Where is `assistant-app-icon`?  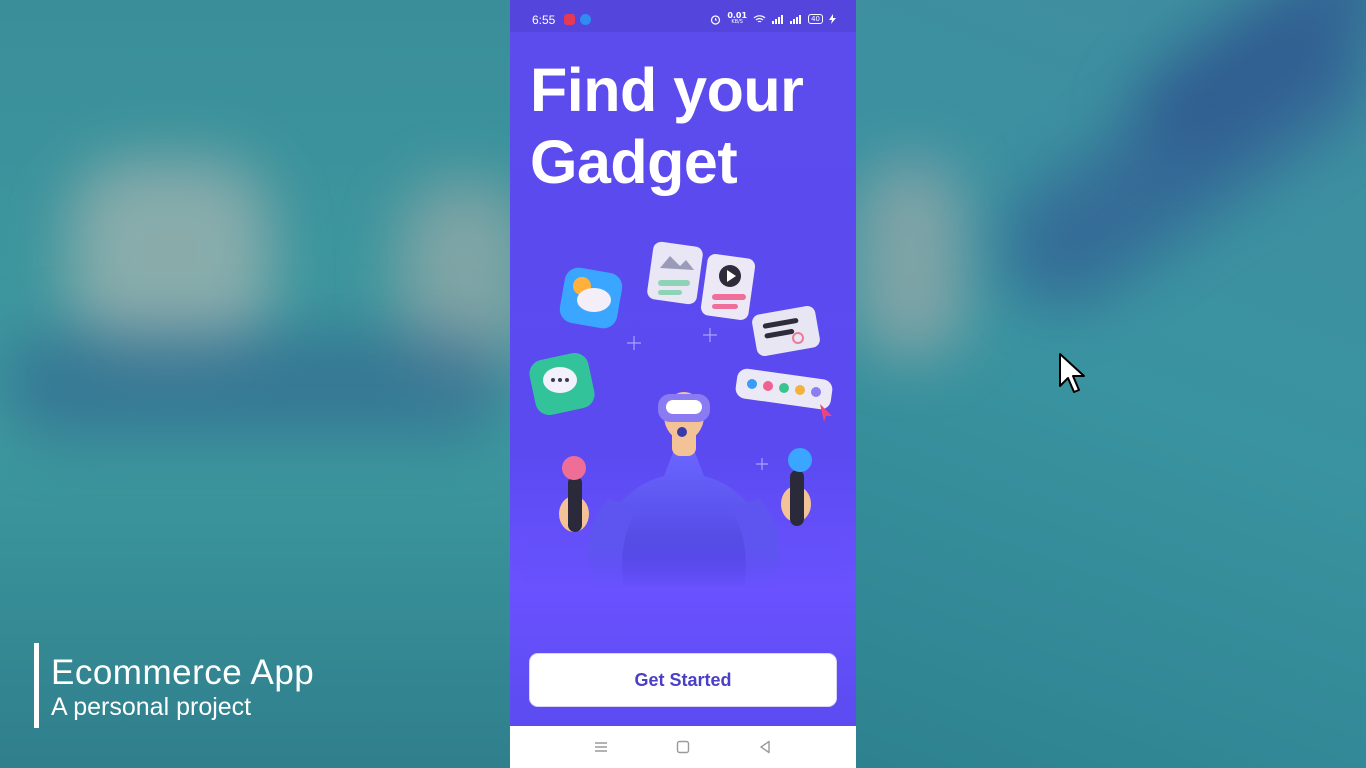
assistant-app-icon is located at coordinates (585, 19).